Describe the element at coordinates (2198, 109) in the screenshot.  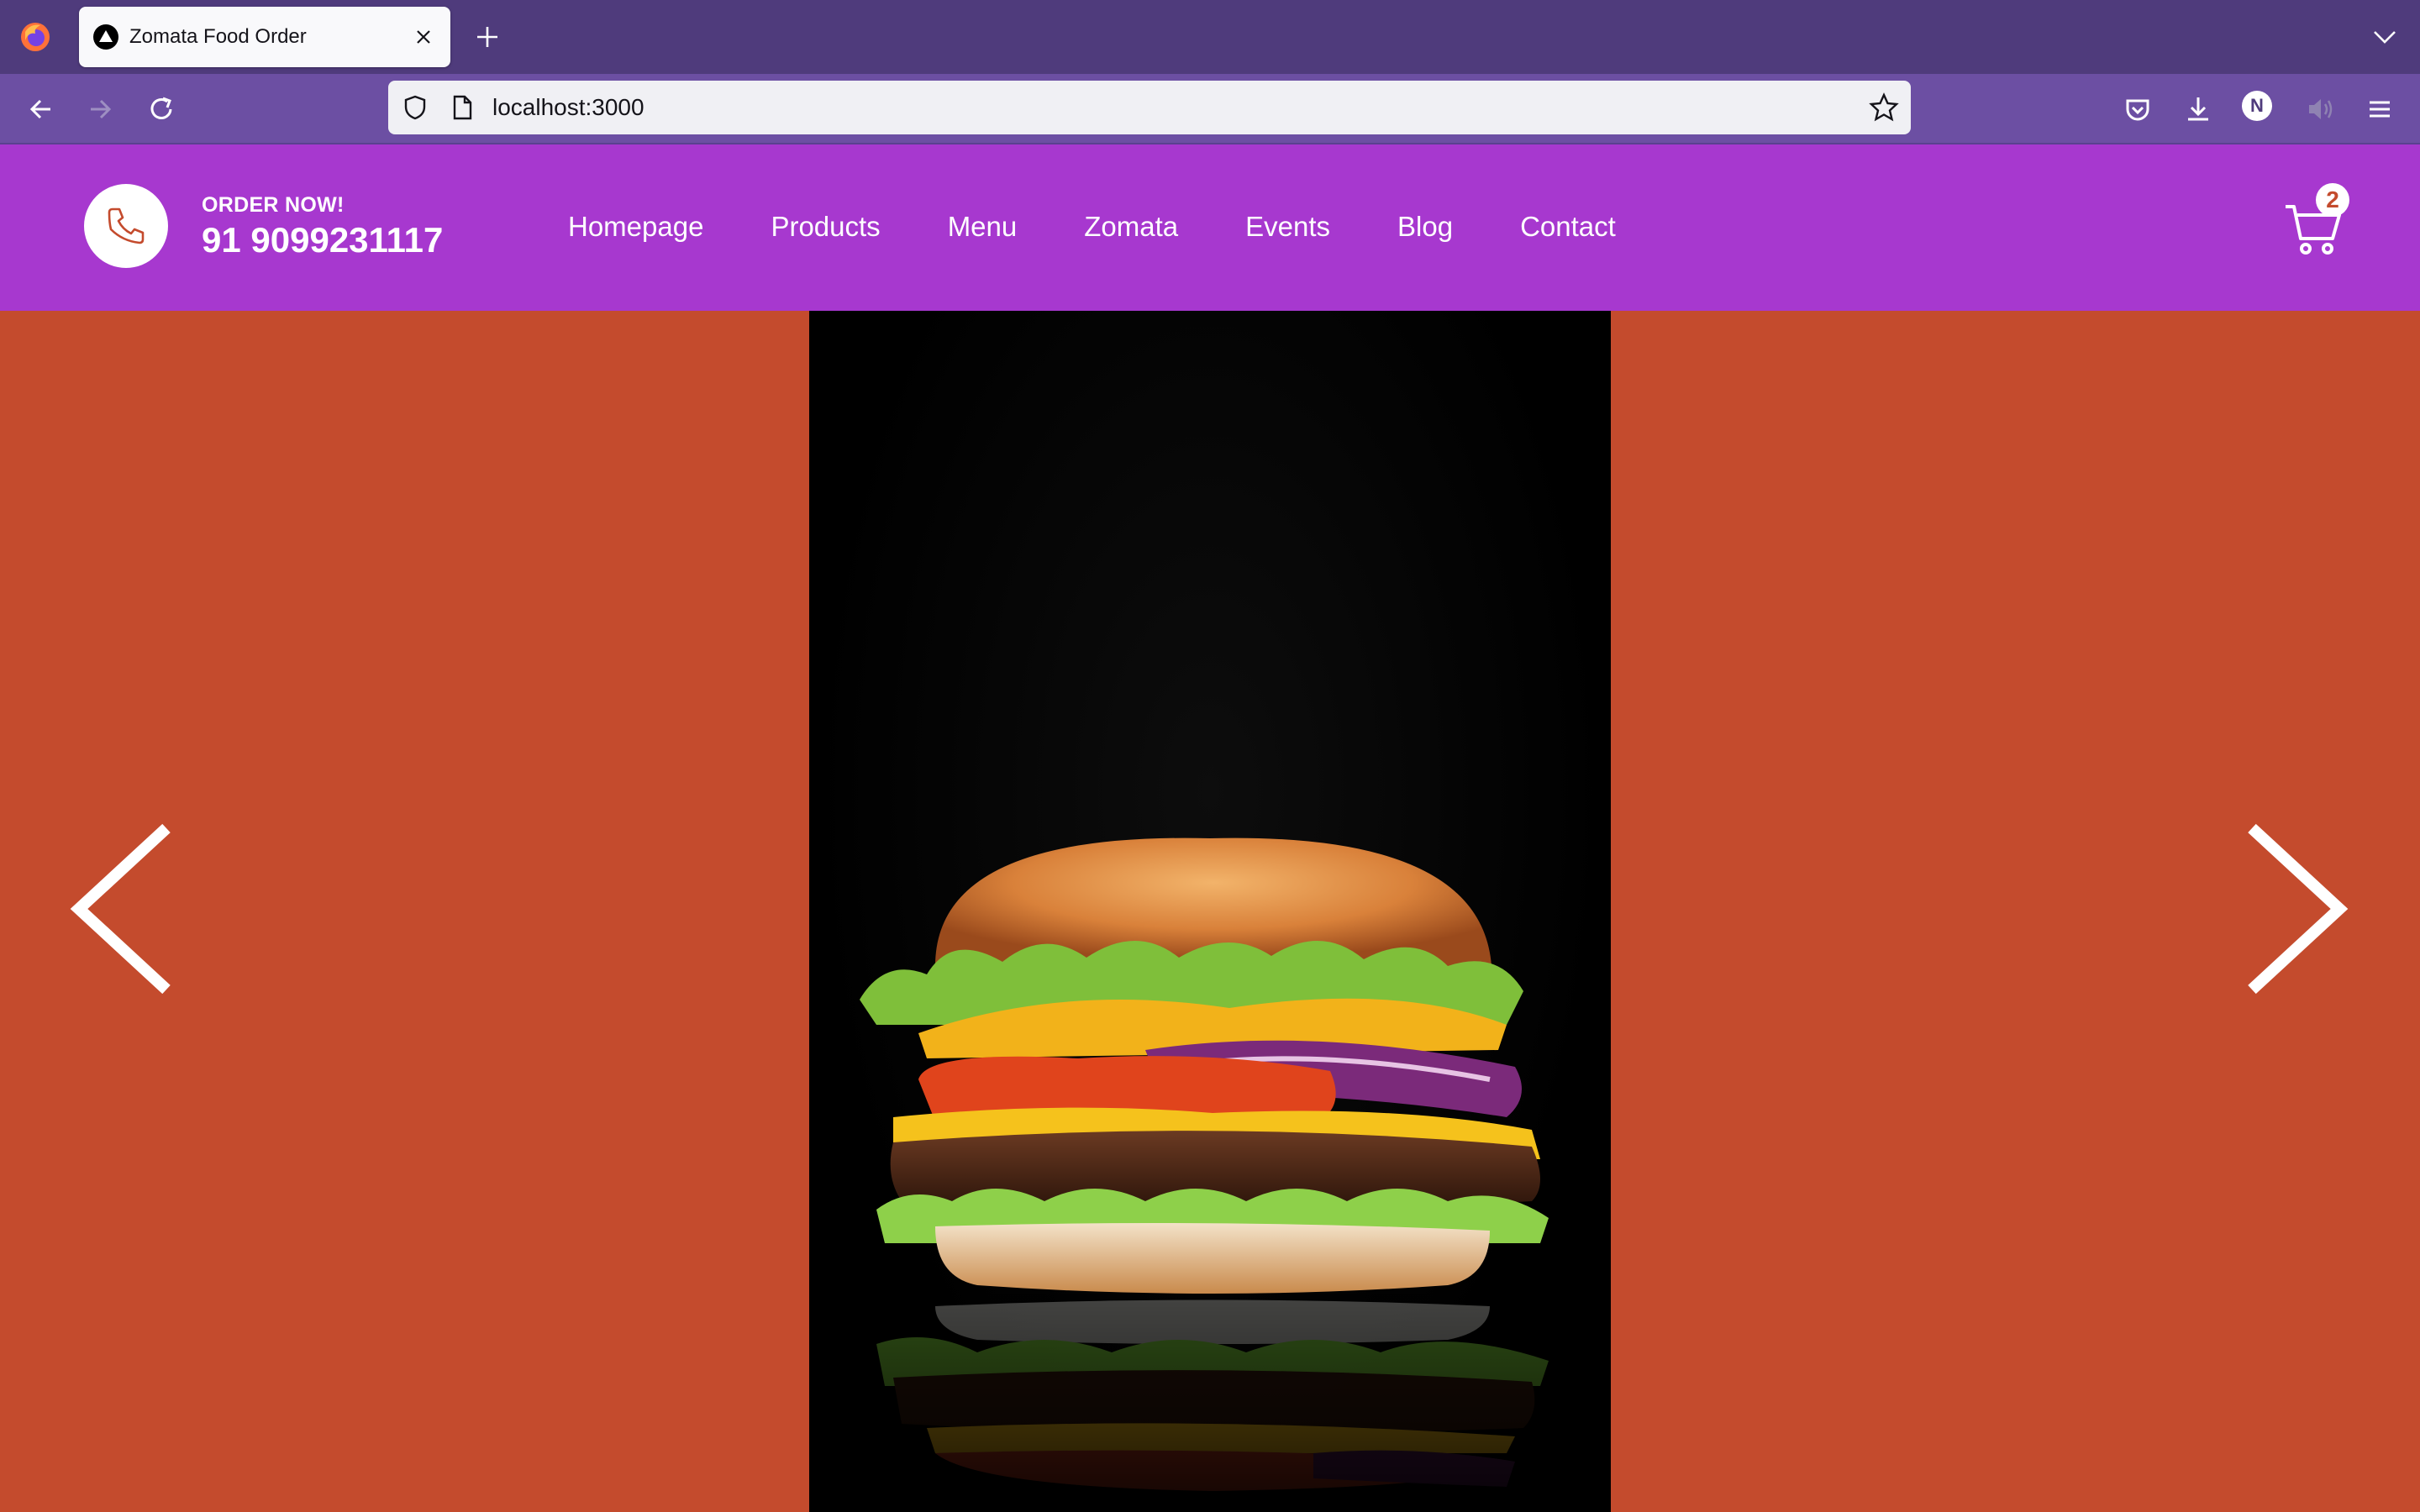
I see `downloads-icon` at that location.